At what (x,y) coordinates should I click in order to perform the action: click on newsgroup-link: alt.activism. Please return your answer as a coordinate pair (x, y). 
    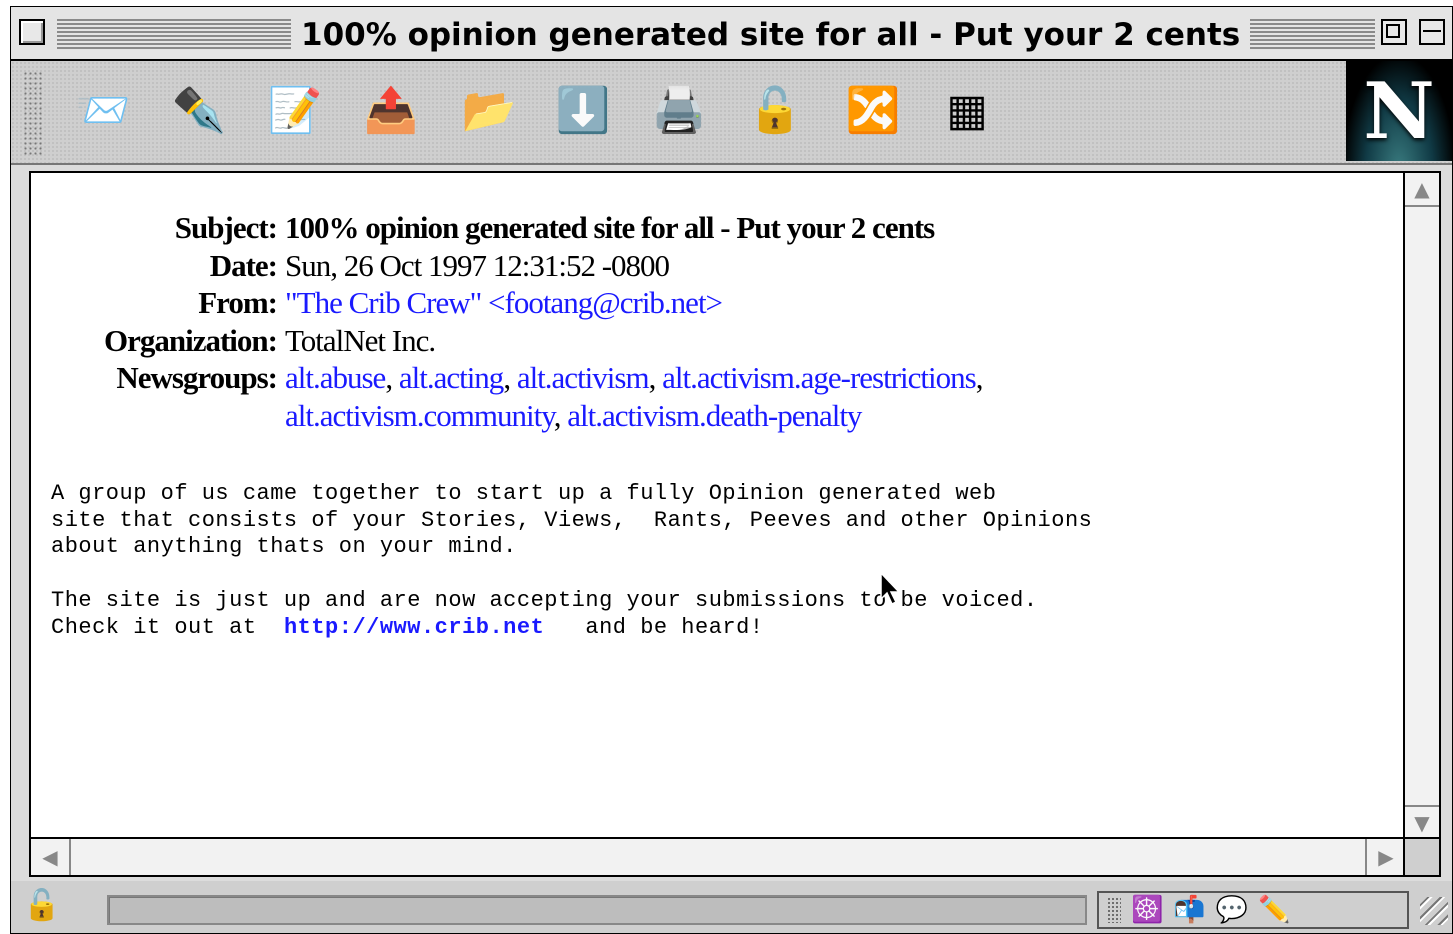
    Looking at the image, I should click on (583, 377).